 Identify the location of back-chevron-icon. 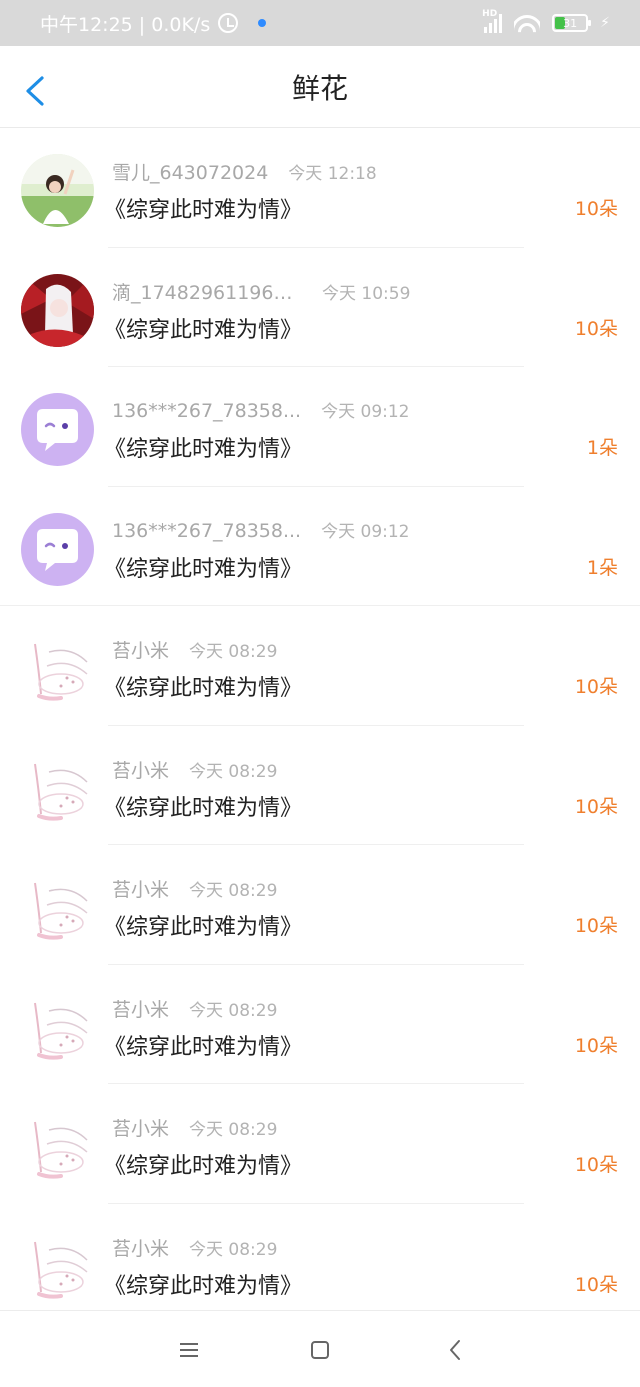
(455, 1350).